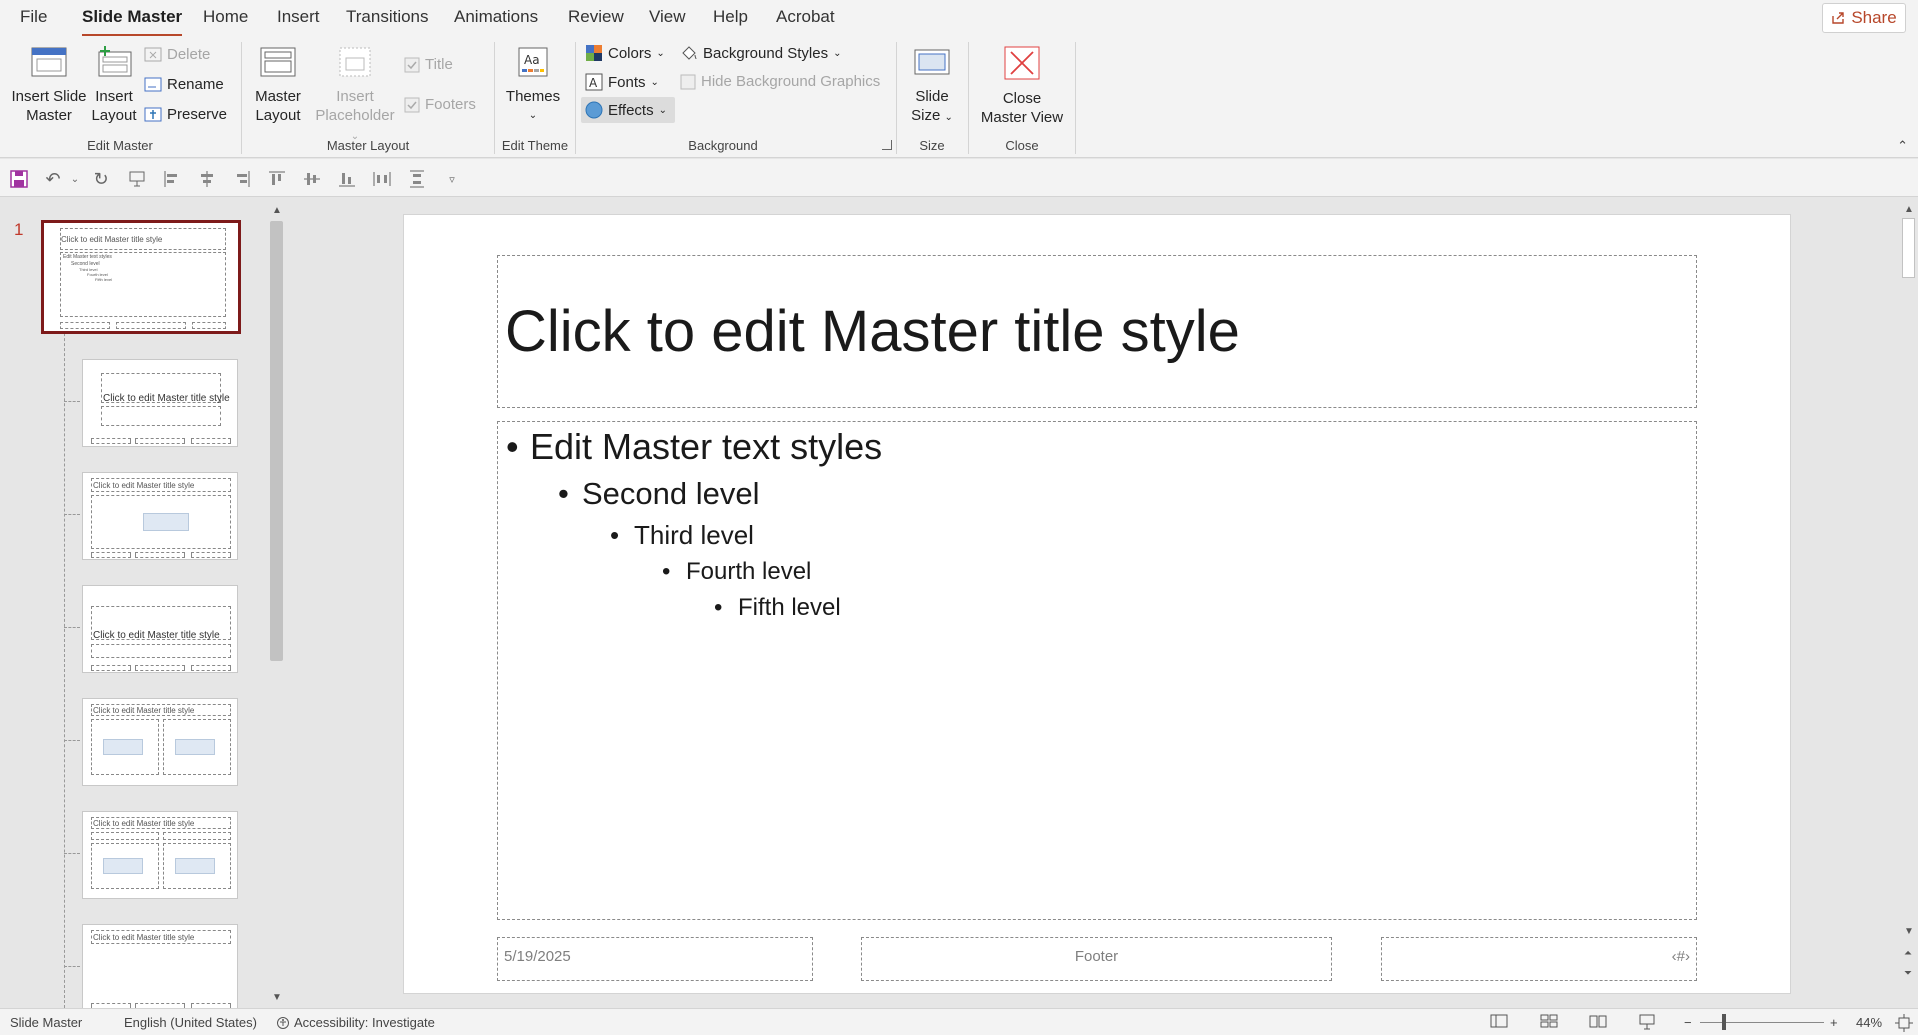 The height and width of the screenshot is (1035, 1918). Describe the element at coordinates (160, 629) in the screenshot. I see `layout-thumbnail-section-header: Click to edit Master title style` at that location.